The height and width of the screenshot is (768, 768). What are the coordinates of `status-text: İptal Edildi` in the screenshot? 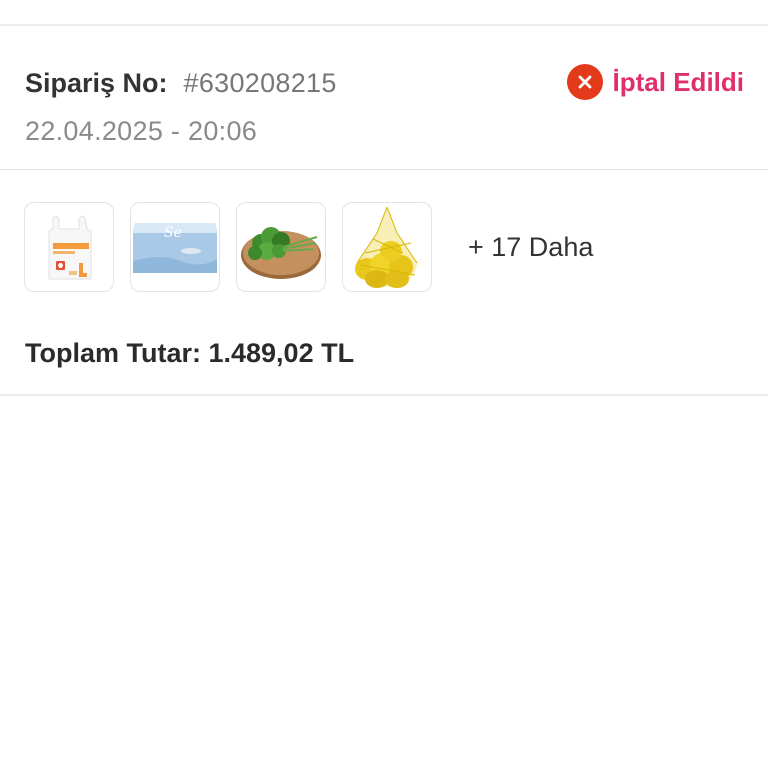 It's located at (678, 81).